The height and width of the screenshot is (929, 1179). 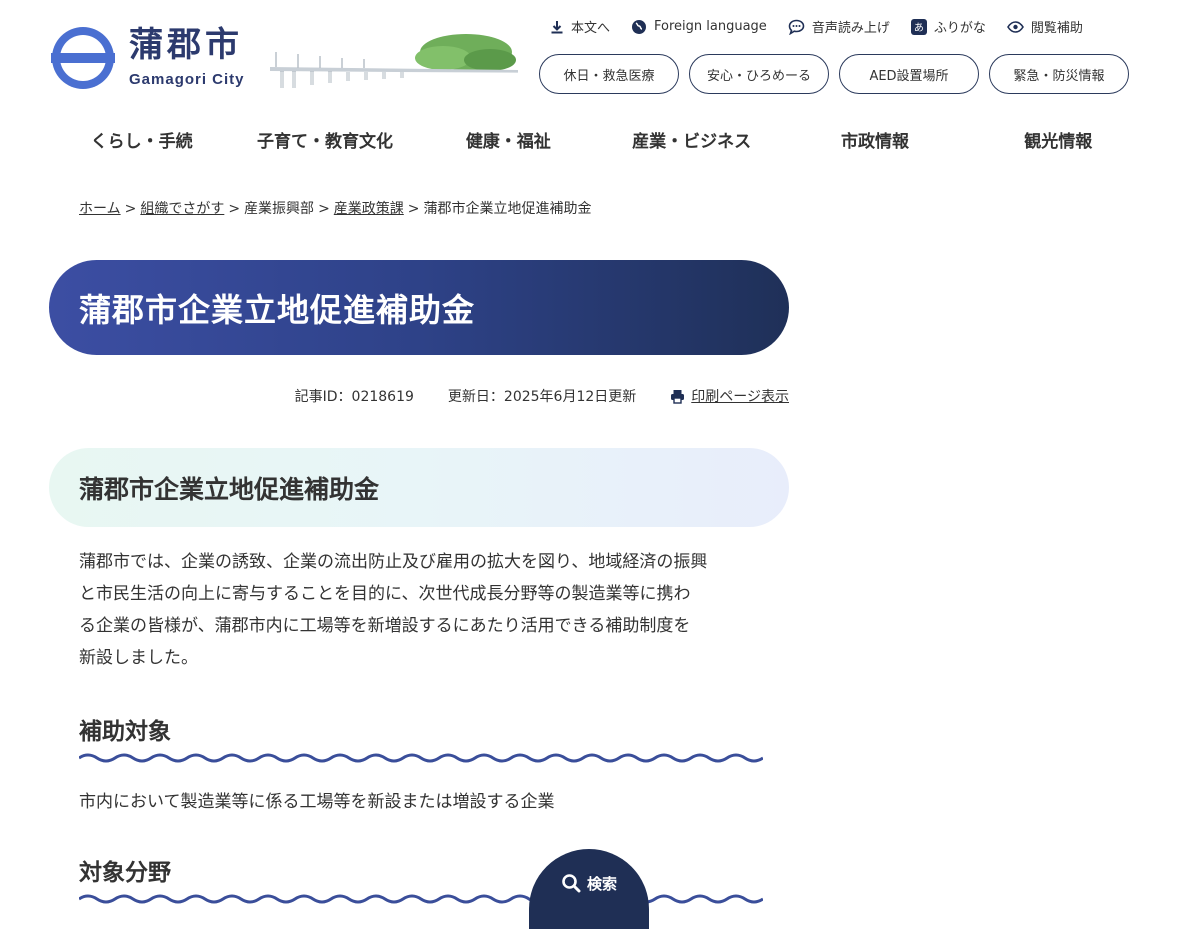 I want to click on intro-line: と市民生活の向上に寄与することを目的に、次世代成長分野等の製造業等に携わ, so click(x=385, y=594).